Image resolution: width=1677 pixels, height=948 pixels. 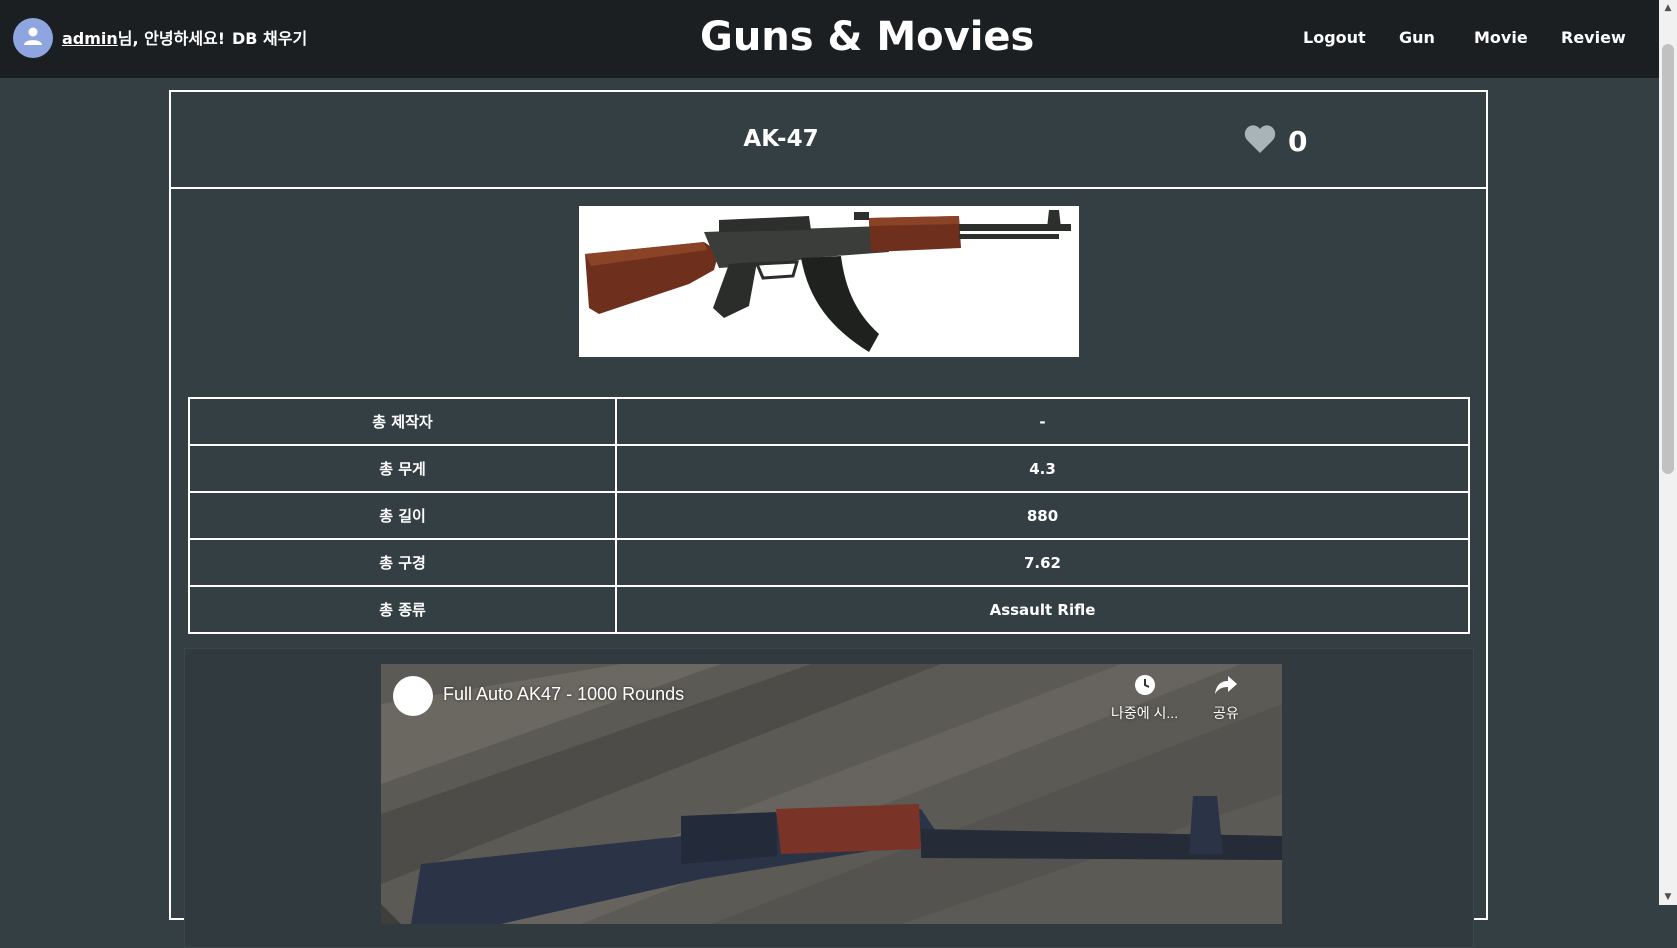 What do you see at coordinates (402, 468) in the screenshot?
I see `spec-label-weight: 총 무게` at bounding box center [402, 468].